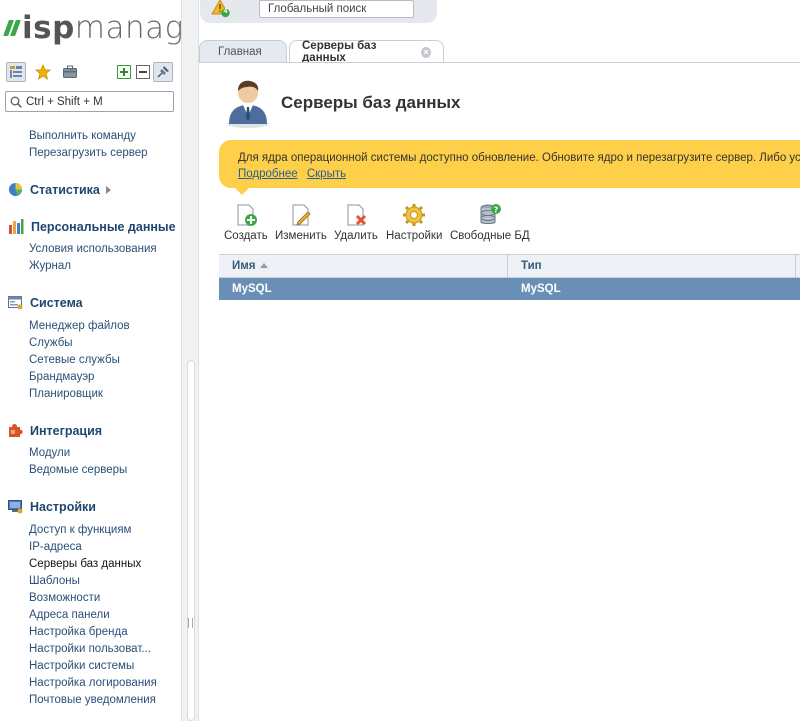 This screenshot has width=800, height=721. Describe the element at coordinates (52, 506) in the screenshot. I see `sidebar-section-settings: Настройки` at that location.